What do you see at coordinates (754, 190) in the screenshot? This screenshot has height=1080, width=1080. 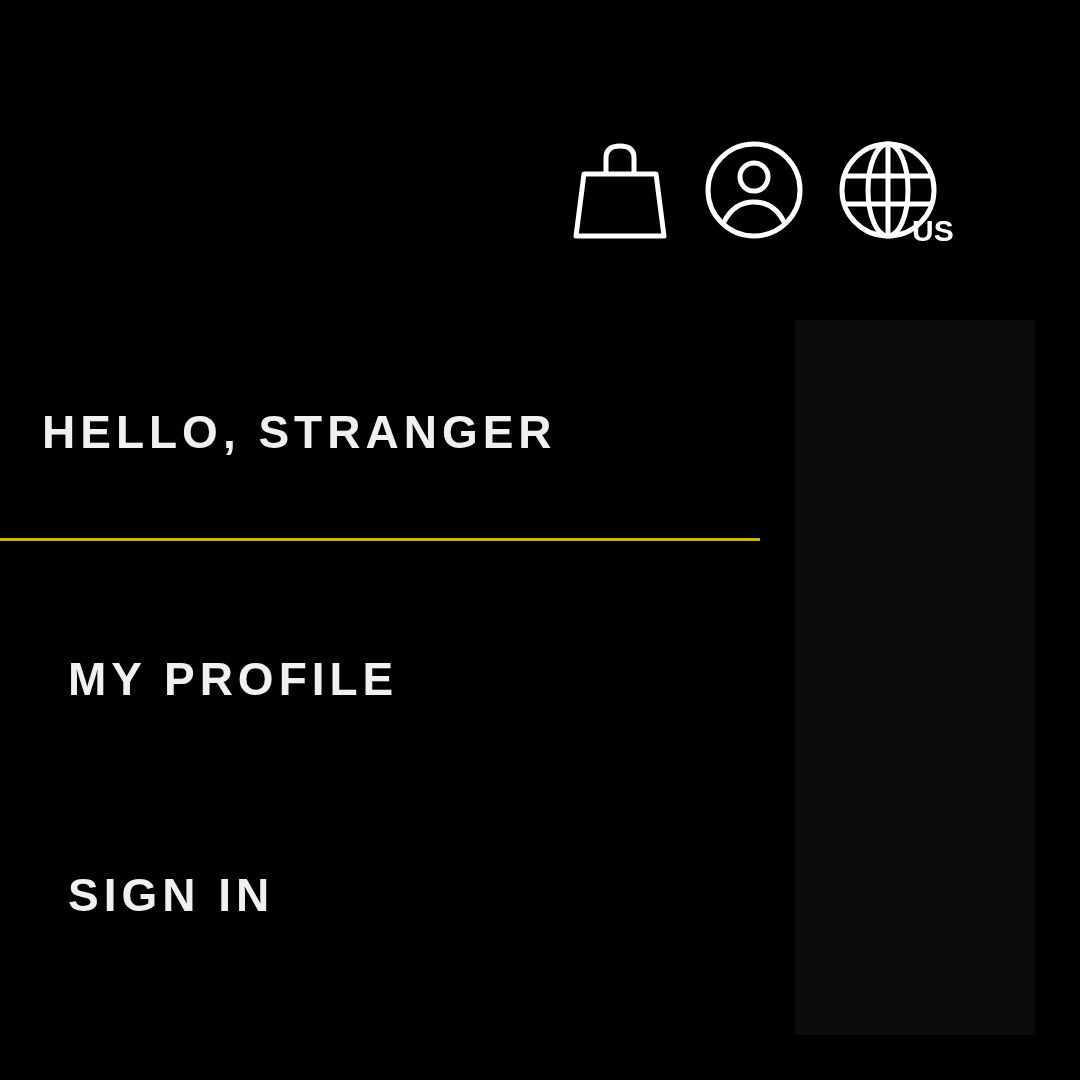 I see `user-account-icon` at bounding box center [754, 190].